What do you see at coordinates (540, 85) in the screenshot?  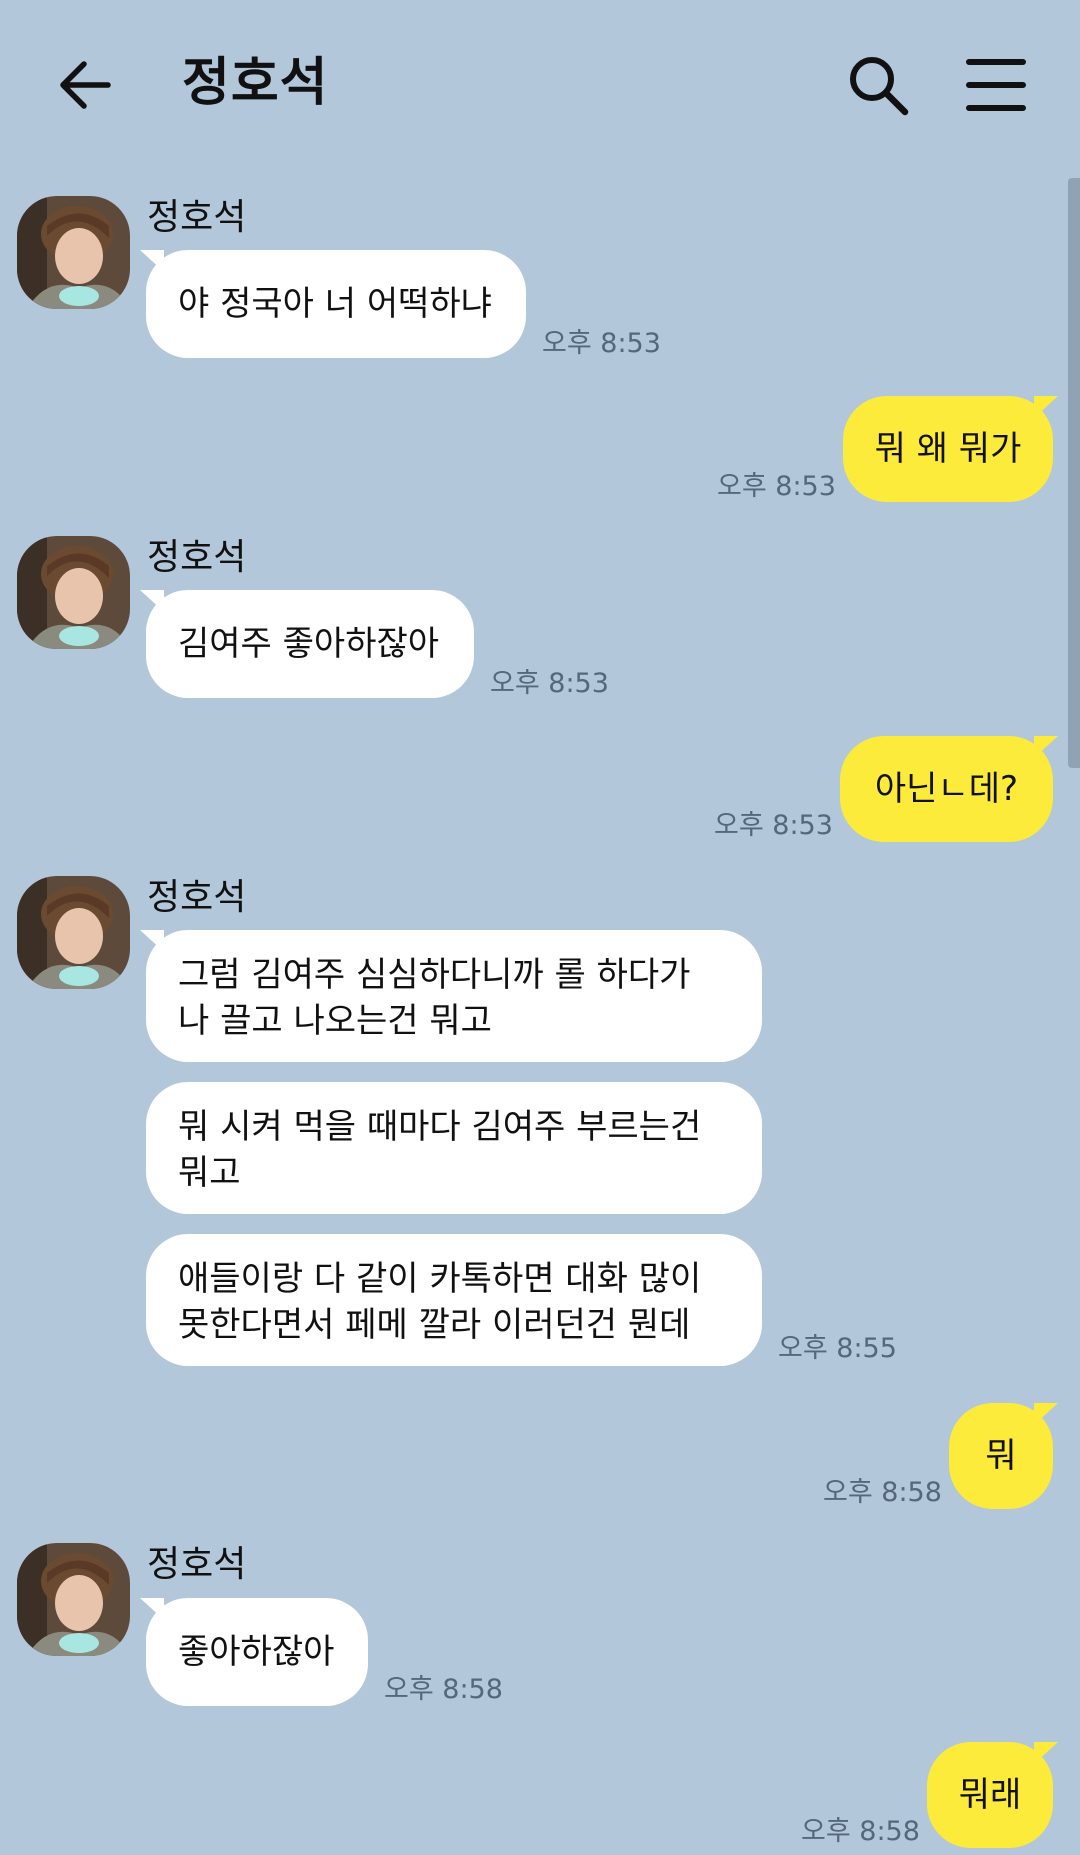 I see `chat-header: 정호석` at bounding box center [540, 85].